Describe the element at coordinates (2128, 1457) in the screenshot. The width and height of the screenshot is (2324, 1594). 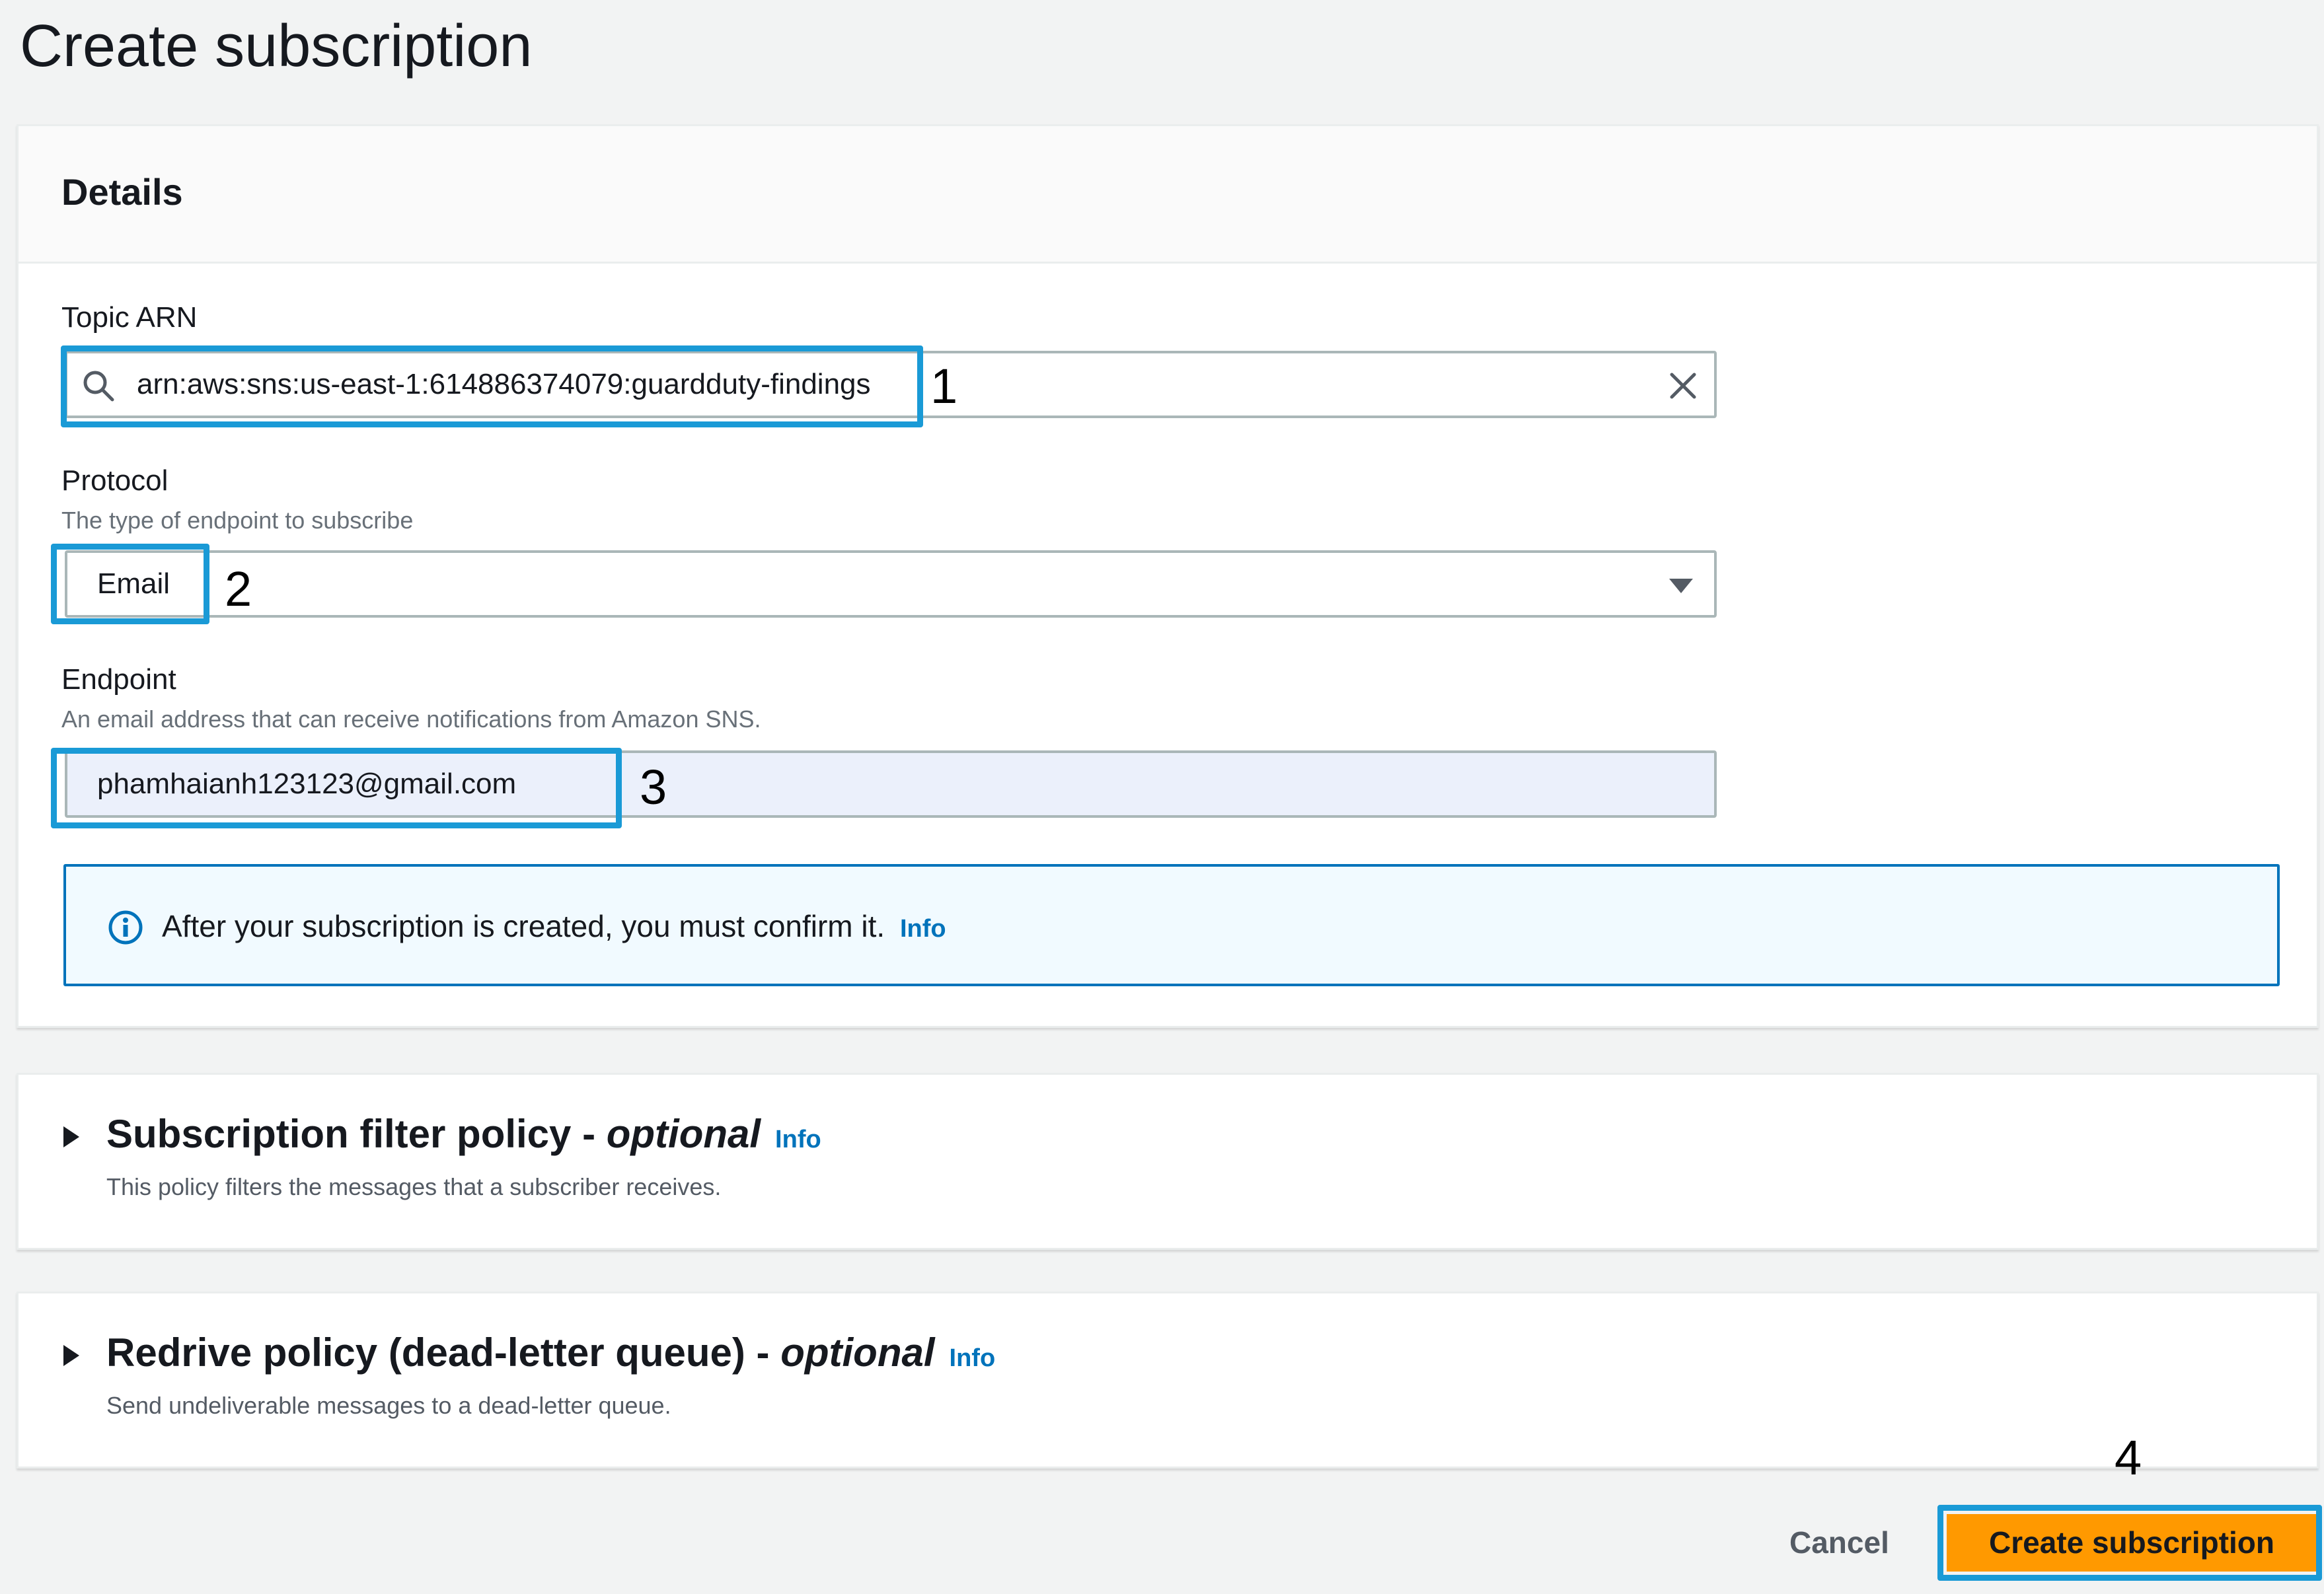
I see `step-number-4: 4` at that location.